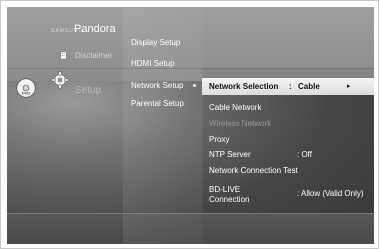  What do you see at coordinates (26, 88) in the screenshot?
I see `dvd-icon: DVD` at bounding box center [26, 88].